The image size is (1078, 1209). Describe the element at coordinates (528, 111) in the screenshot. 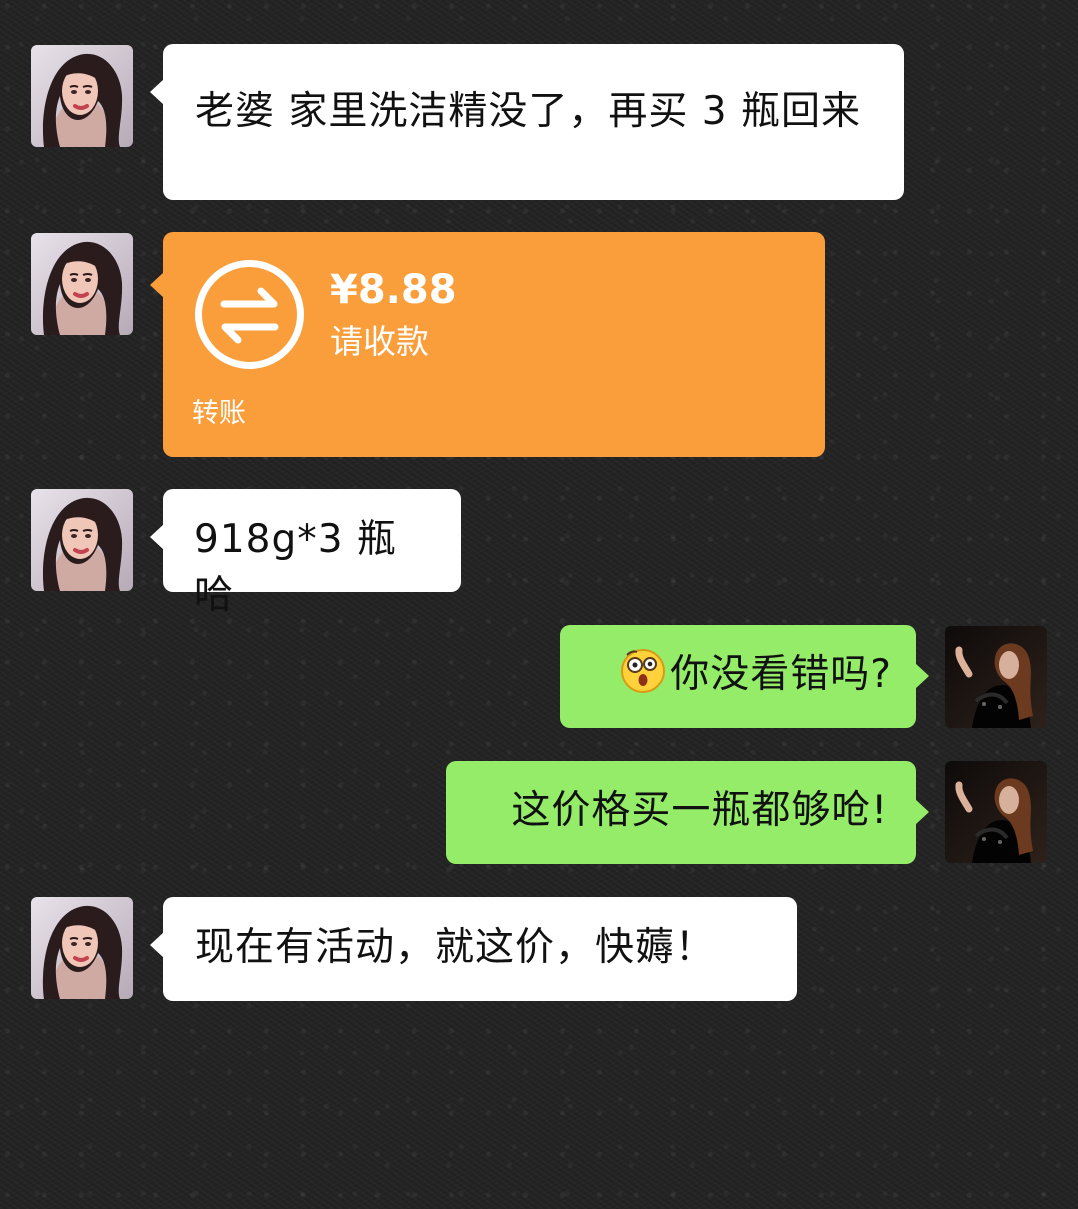

I see `message-text: 老婆 家里洗洁精没了，再买 3 瓶回来` at that location.